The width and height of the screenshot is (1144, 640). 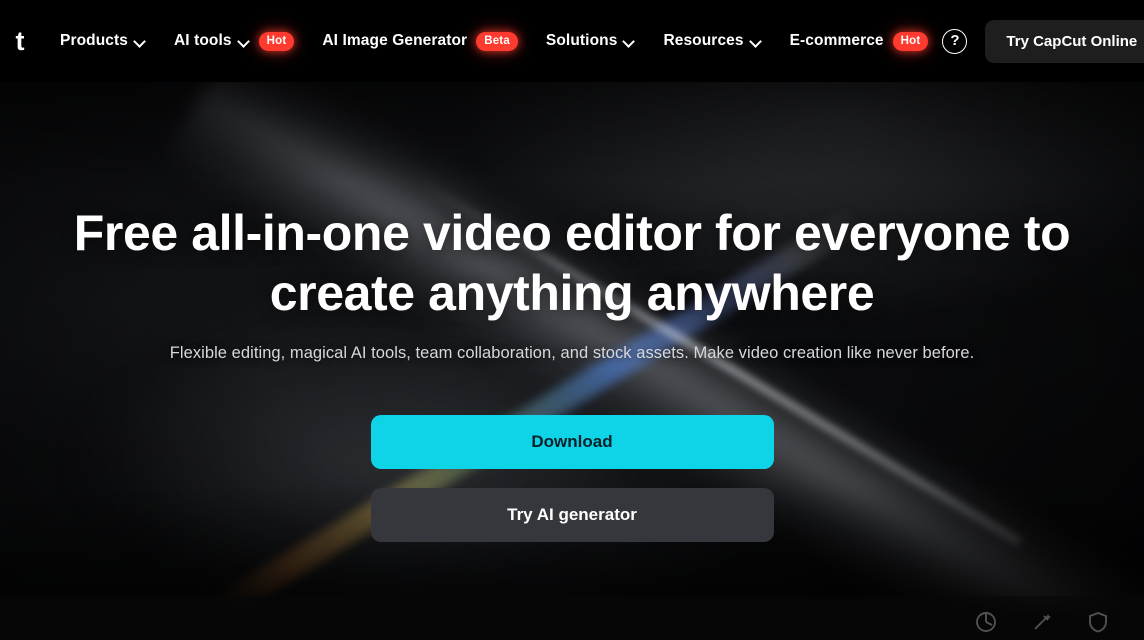 I want to click on bottom-icon-group, so click(x=1042, y=622).